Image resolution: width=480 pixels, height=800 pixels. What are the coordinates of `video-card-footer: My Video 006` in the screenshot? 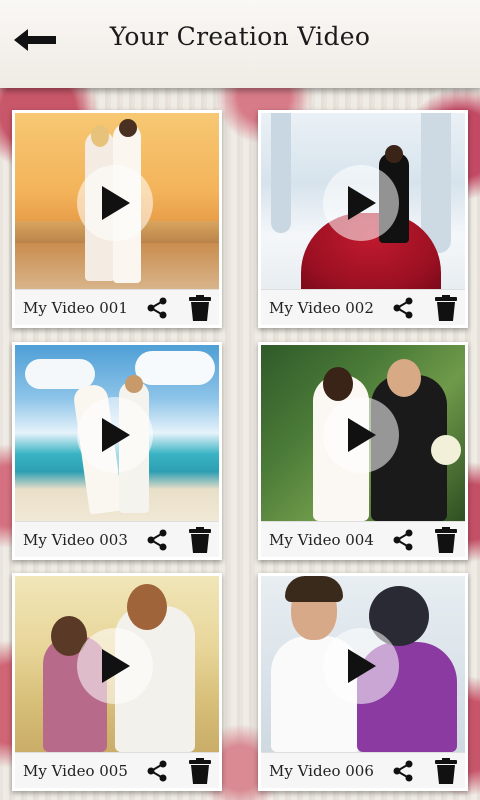 It's located at (363, 770).